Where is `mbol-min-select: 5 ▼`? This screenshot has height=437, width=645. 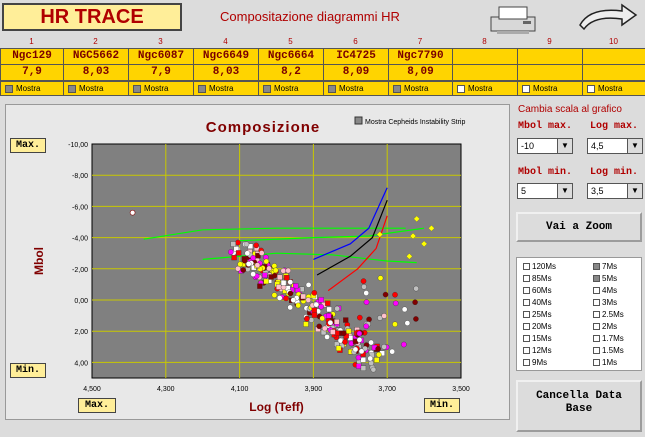 mbol-min-select: 5 ▼ is located at coordinates (545, 191).